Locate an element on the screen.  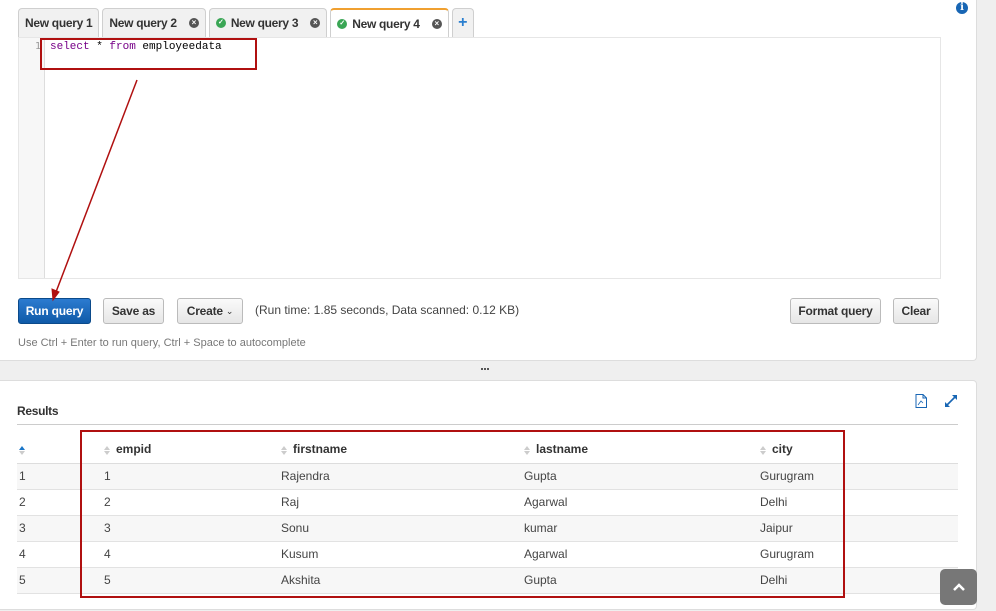
tab-new-query-2: New query 2 × is located at coordinates (154, 22).